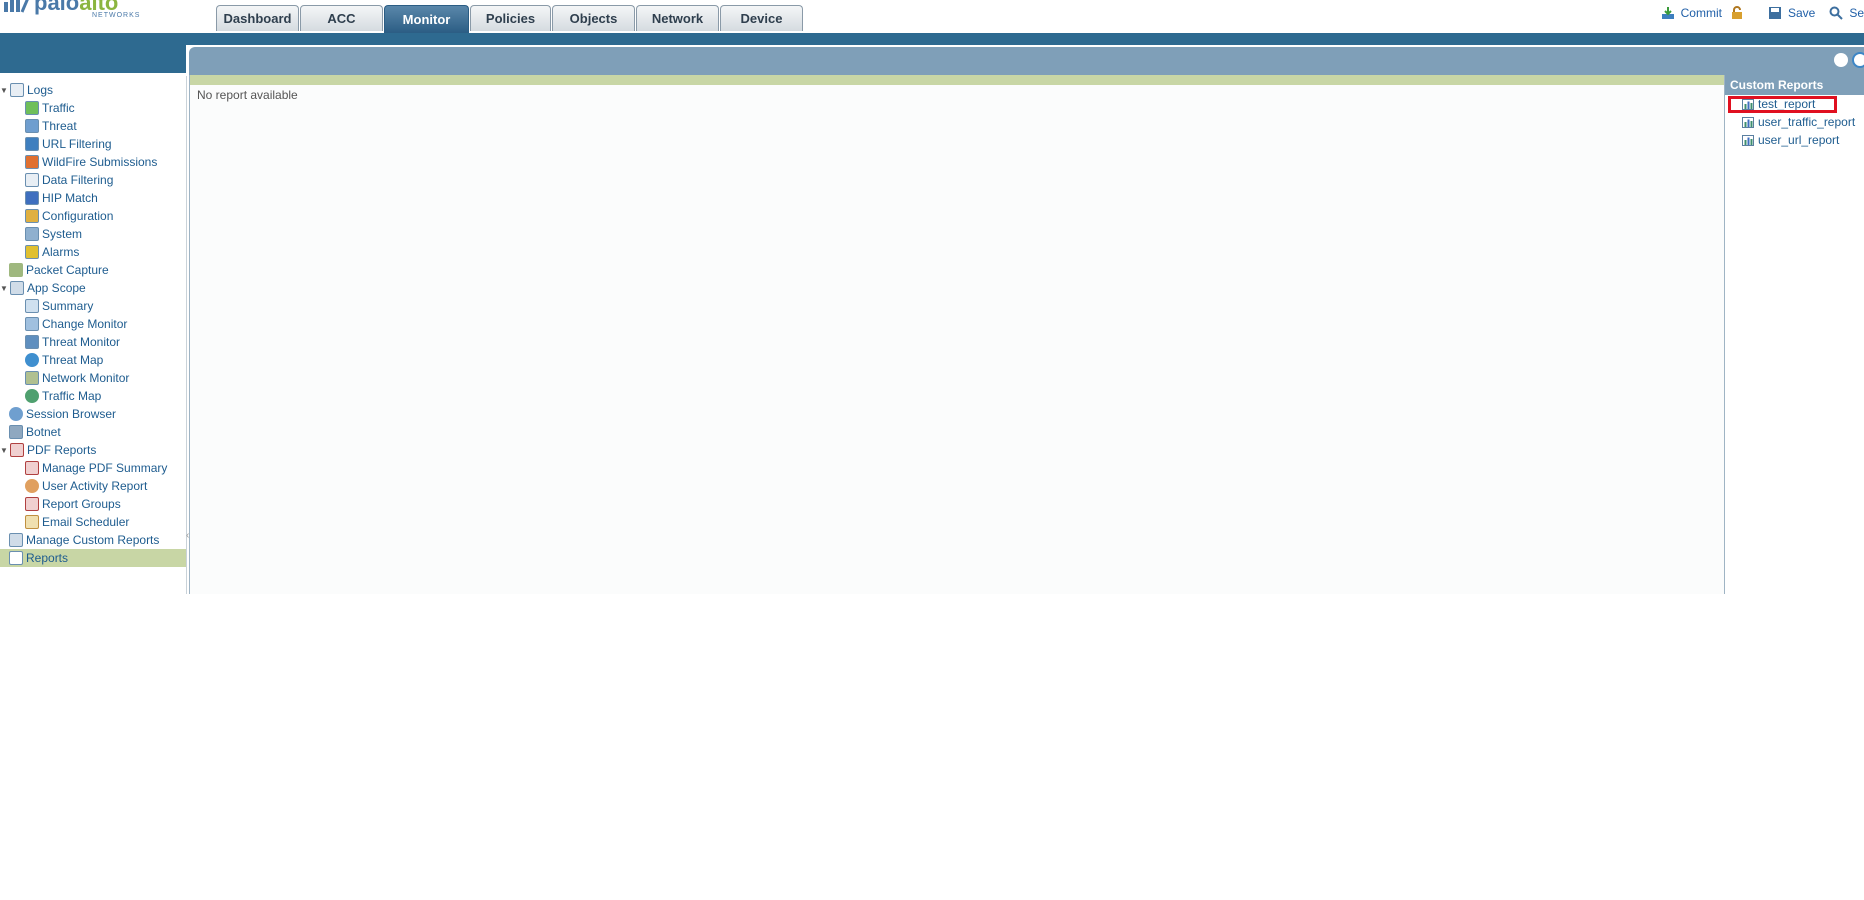 The height and width of the screenshot is (900, 1864). What do you see at coordinates (16, 558) in the screenshot?
I see `reports-icon` at bounding box center [16, 558].